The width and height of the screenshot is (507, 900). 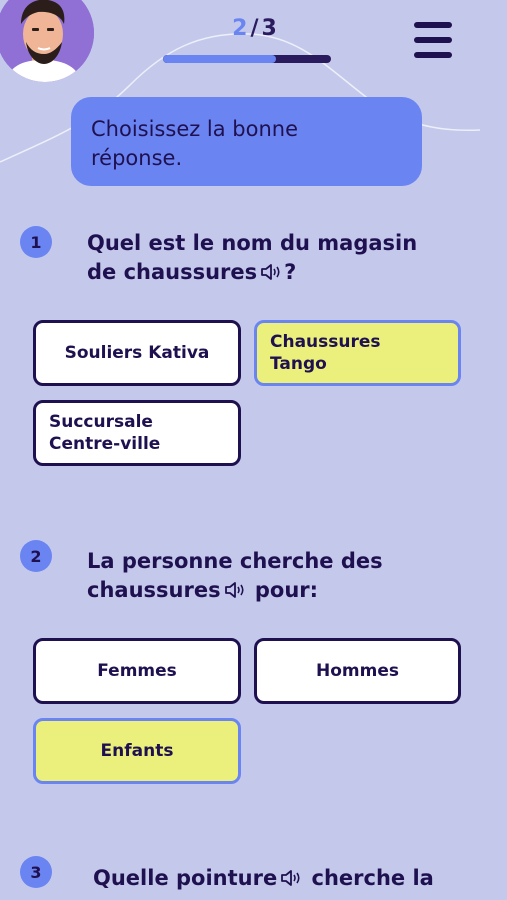 I want to click on progress-counter: 2/3, so click(x=255, y=28).